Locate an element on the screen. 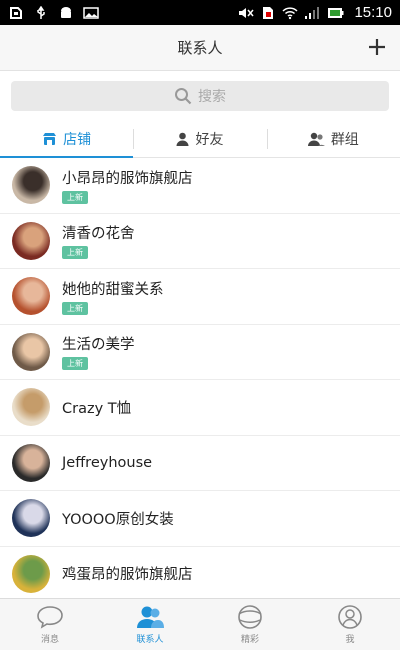 This screenshot has width=400, height=650. wifi-icon is located at coordinates (290, 12).